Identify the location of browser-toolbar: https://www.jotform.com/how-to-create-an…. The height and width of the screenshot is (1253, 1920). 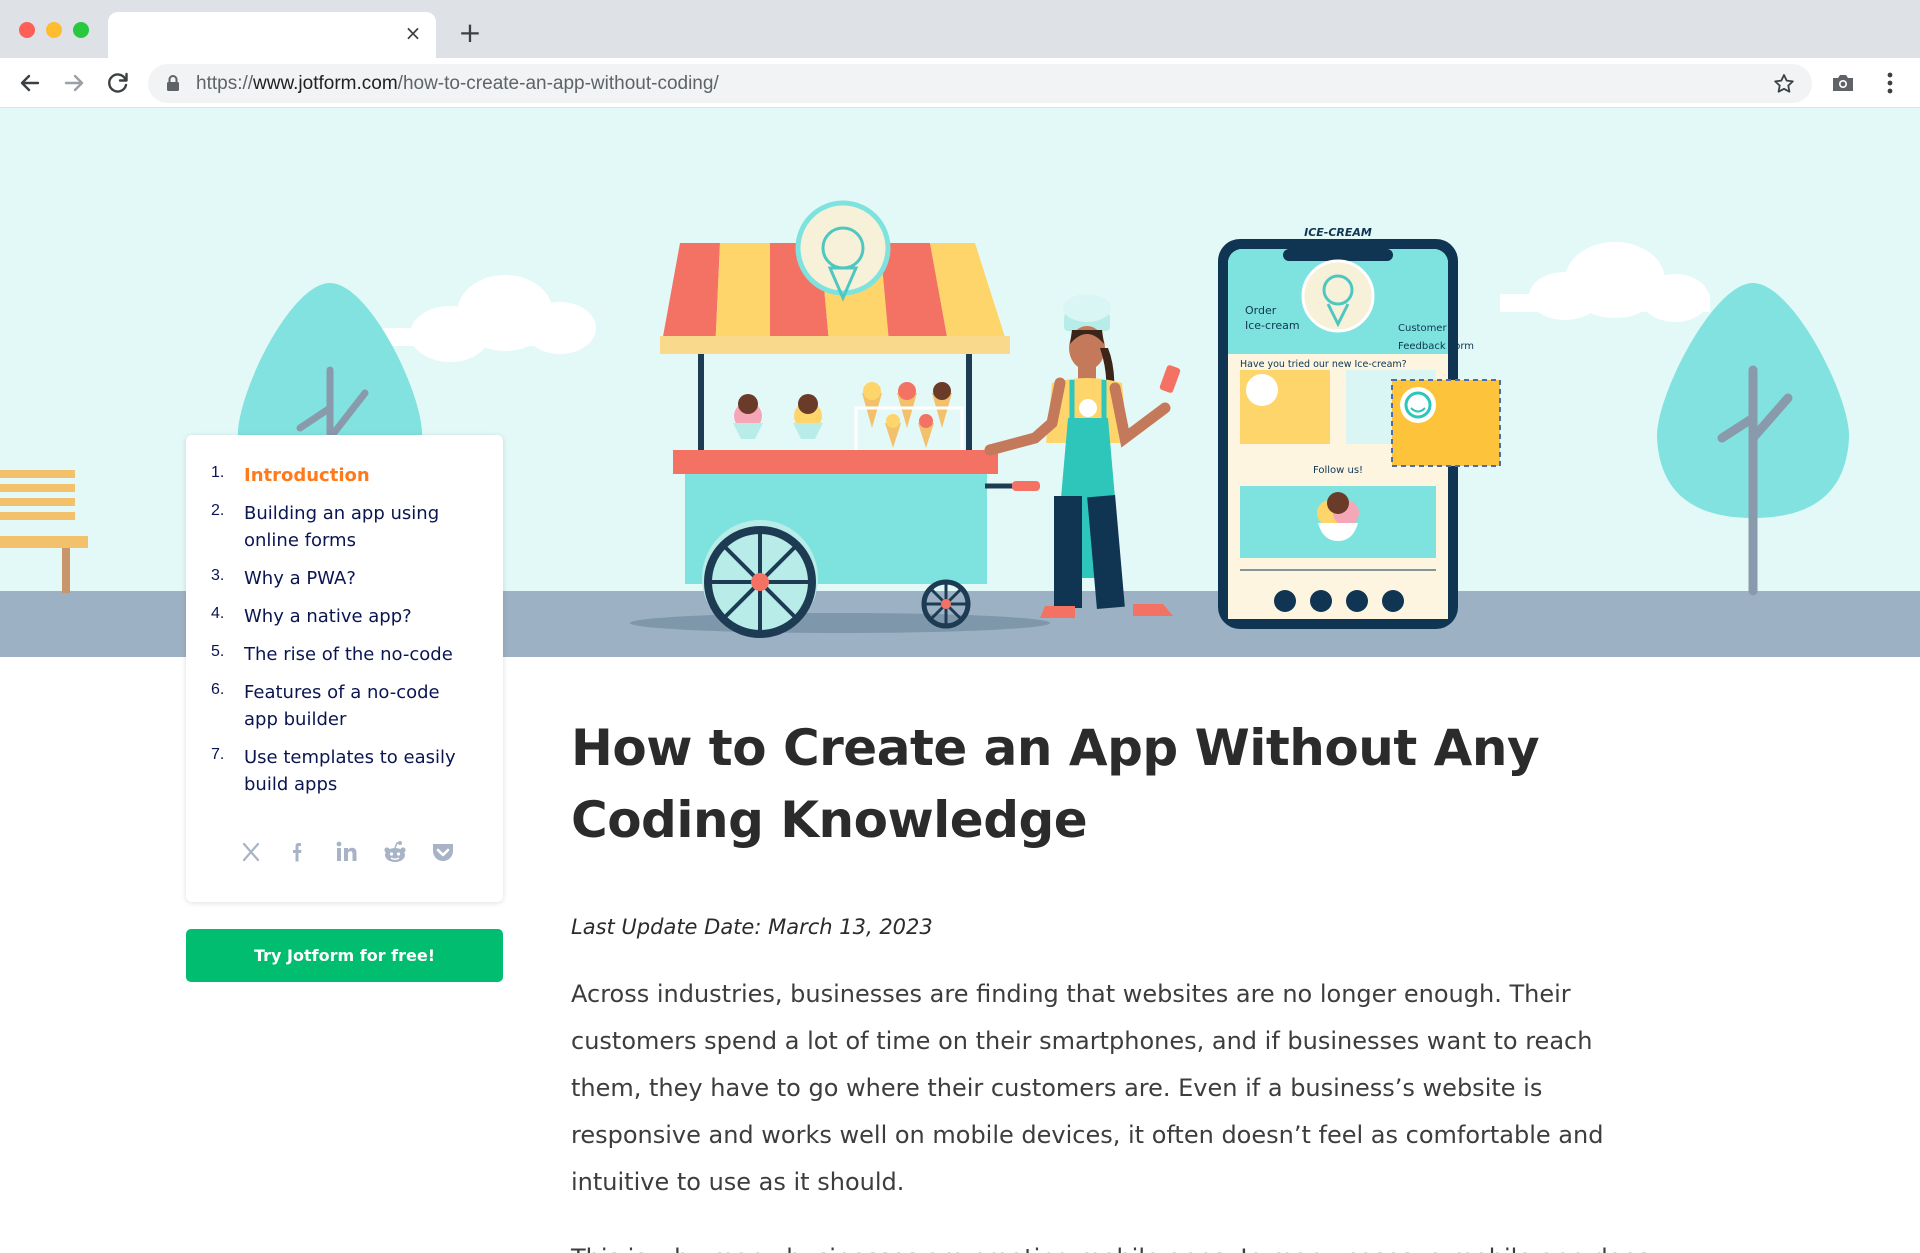
(960, 83).